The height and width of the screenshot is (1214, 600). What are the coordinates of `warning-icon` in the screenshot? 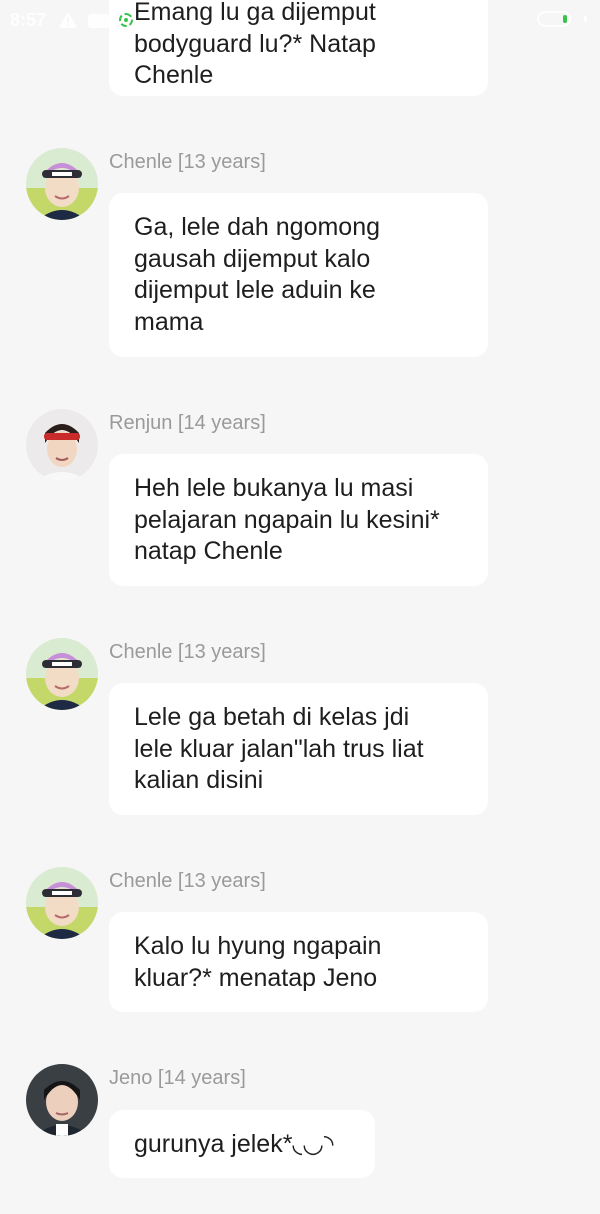 It's located at (68, 20).